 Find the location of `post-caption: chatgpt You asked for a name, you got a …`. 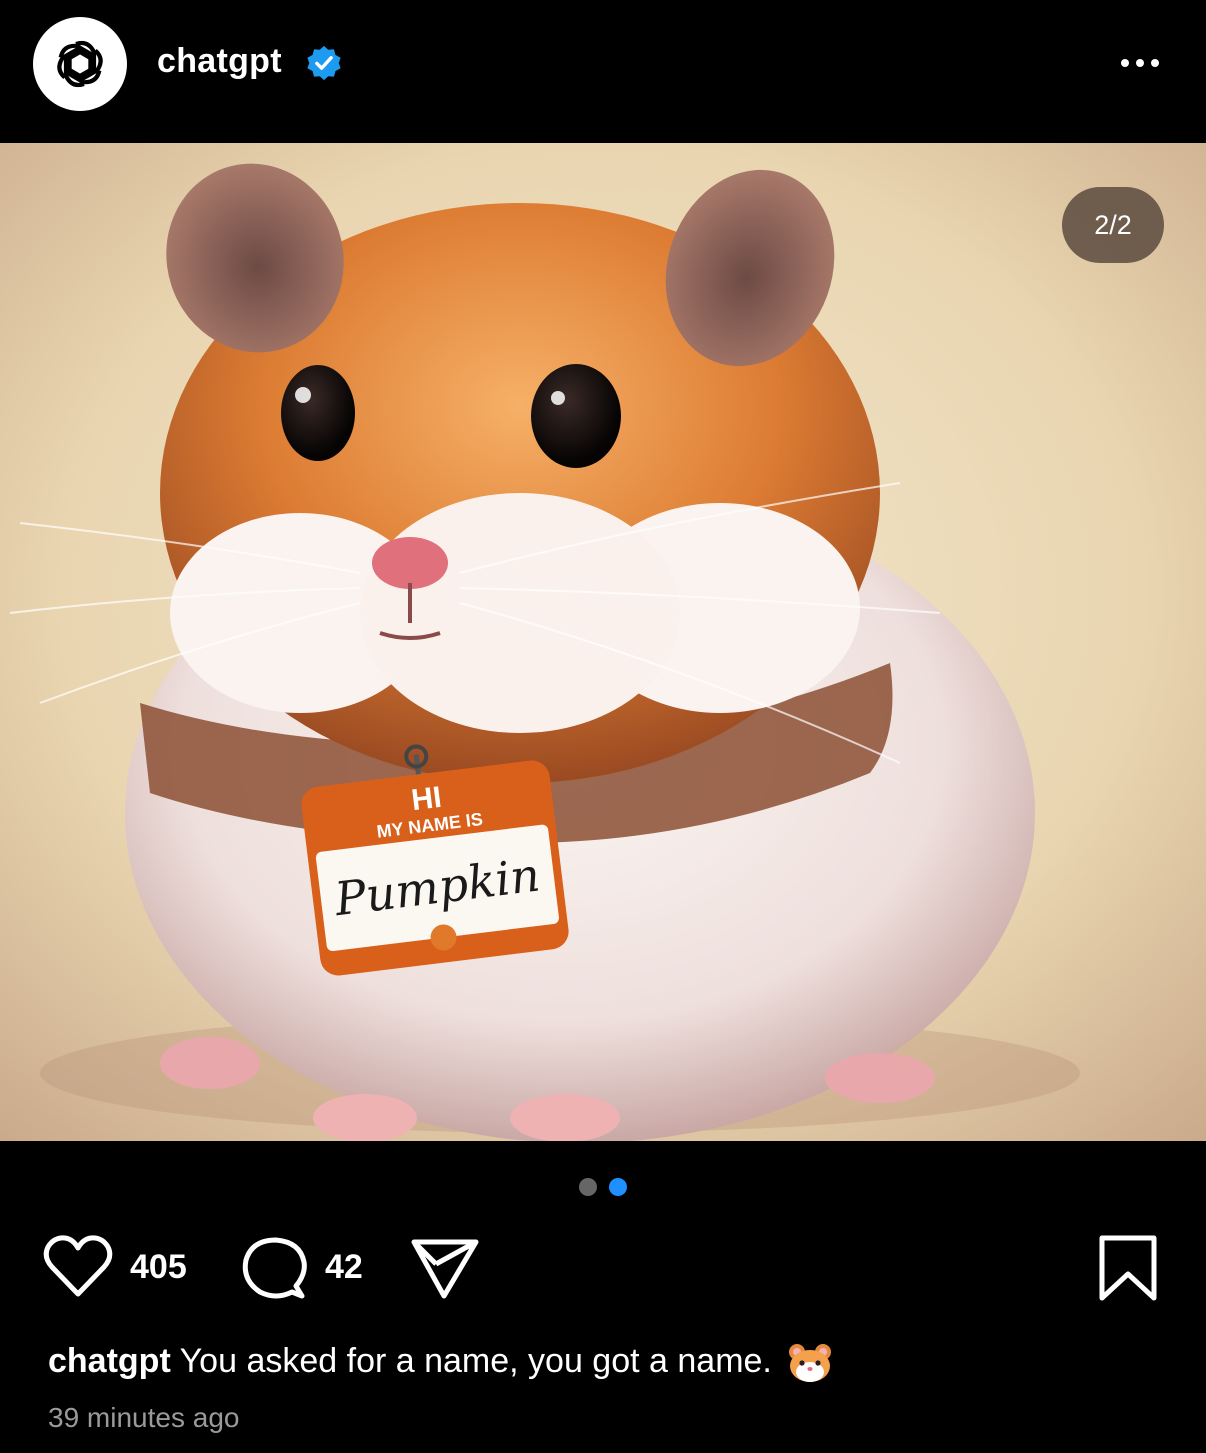

post-caption: chatgpt You asked for a name, you got a … is located at coordinates (608, 1362).